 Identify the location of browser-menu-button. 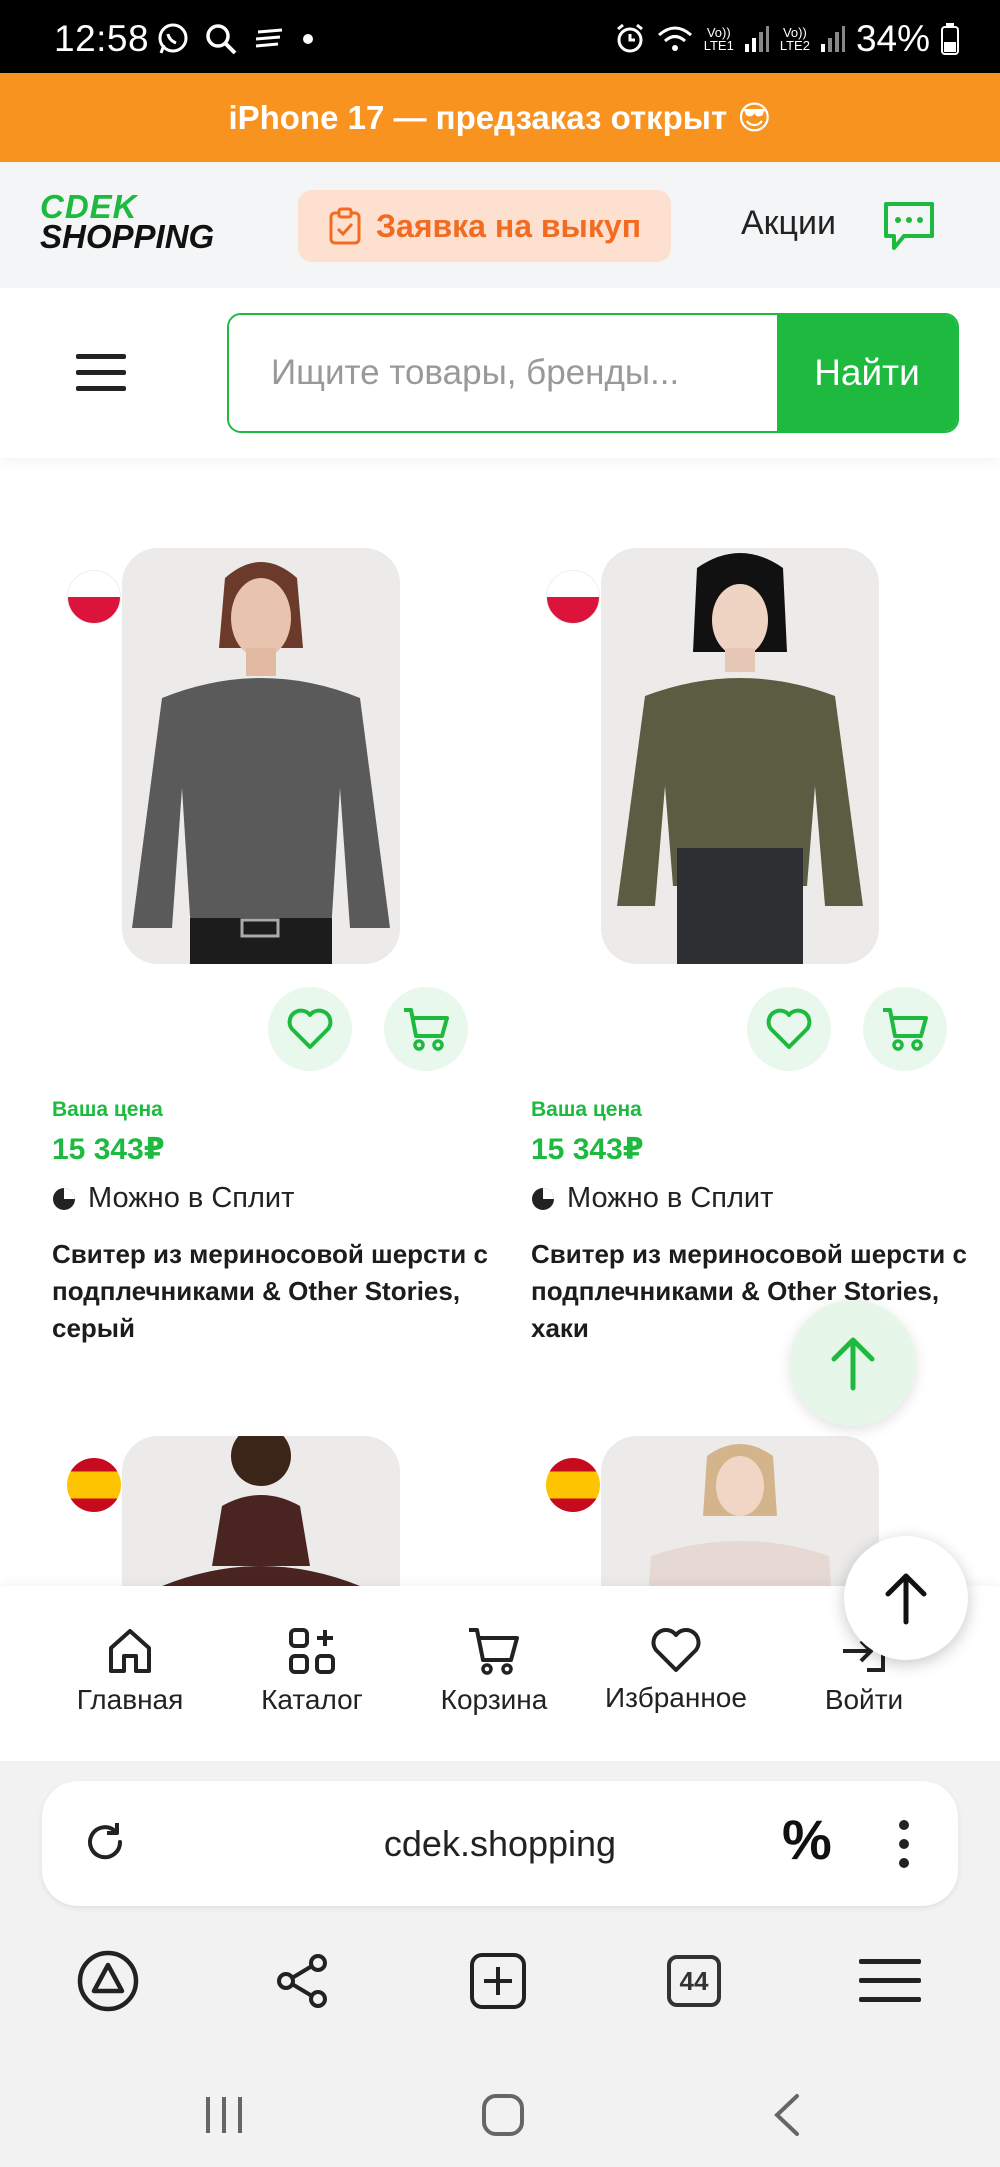
(890, 1981).